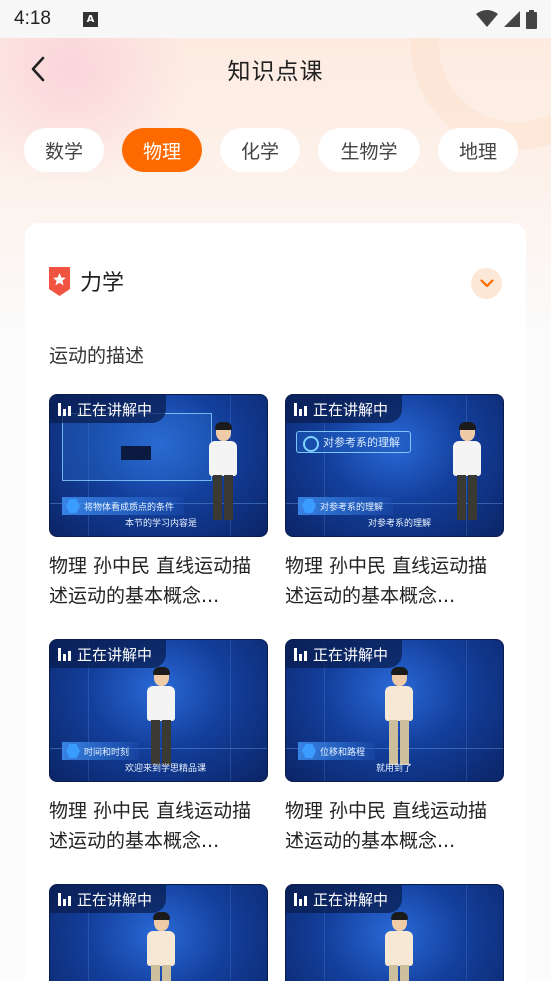  Describe the element at coordinates (531, 19) in the screenshot. I see `battery-icon` at that location.